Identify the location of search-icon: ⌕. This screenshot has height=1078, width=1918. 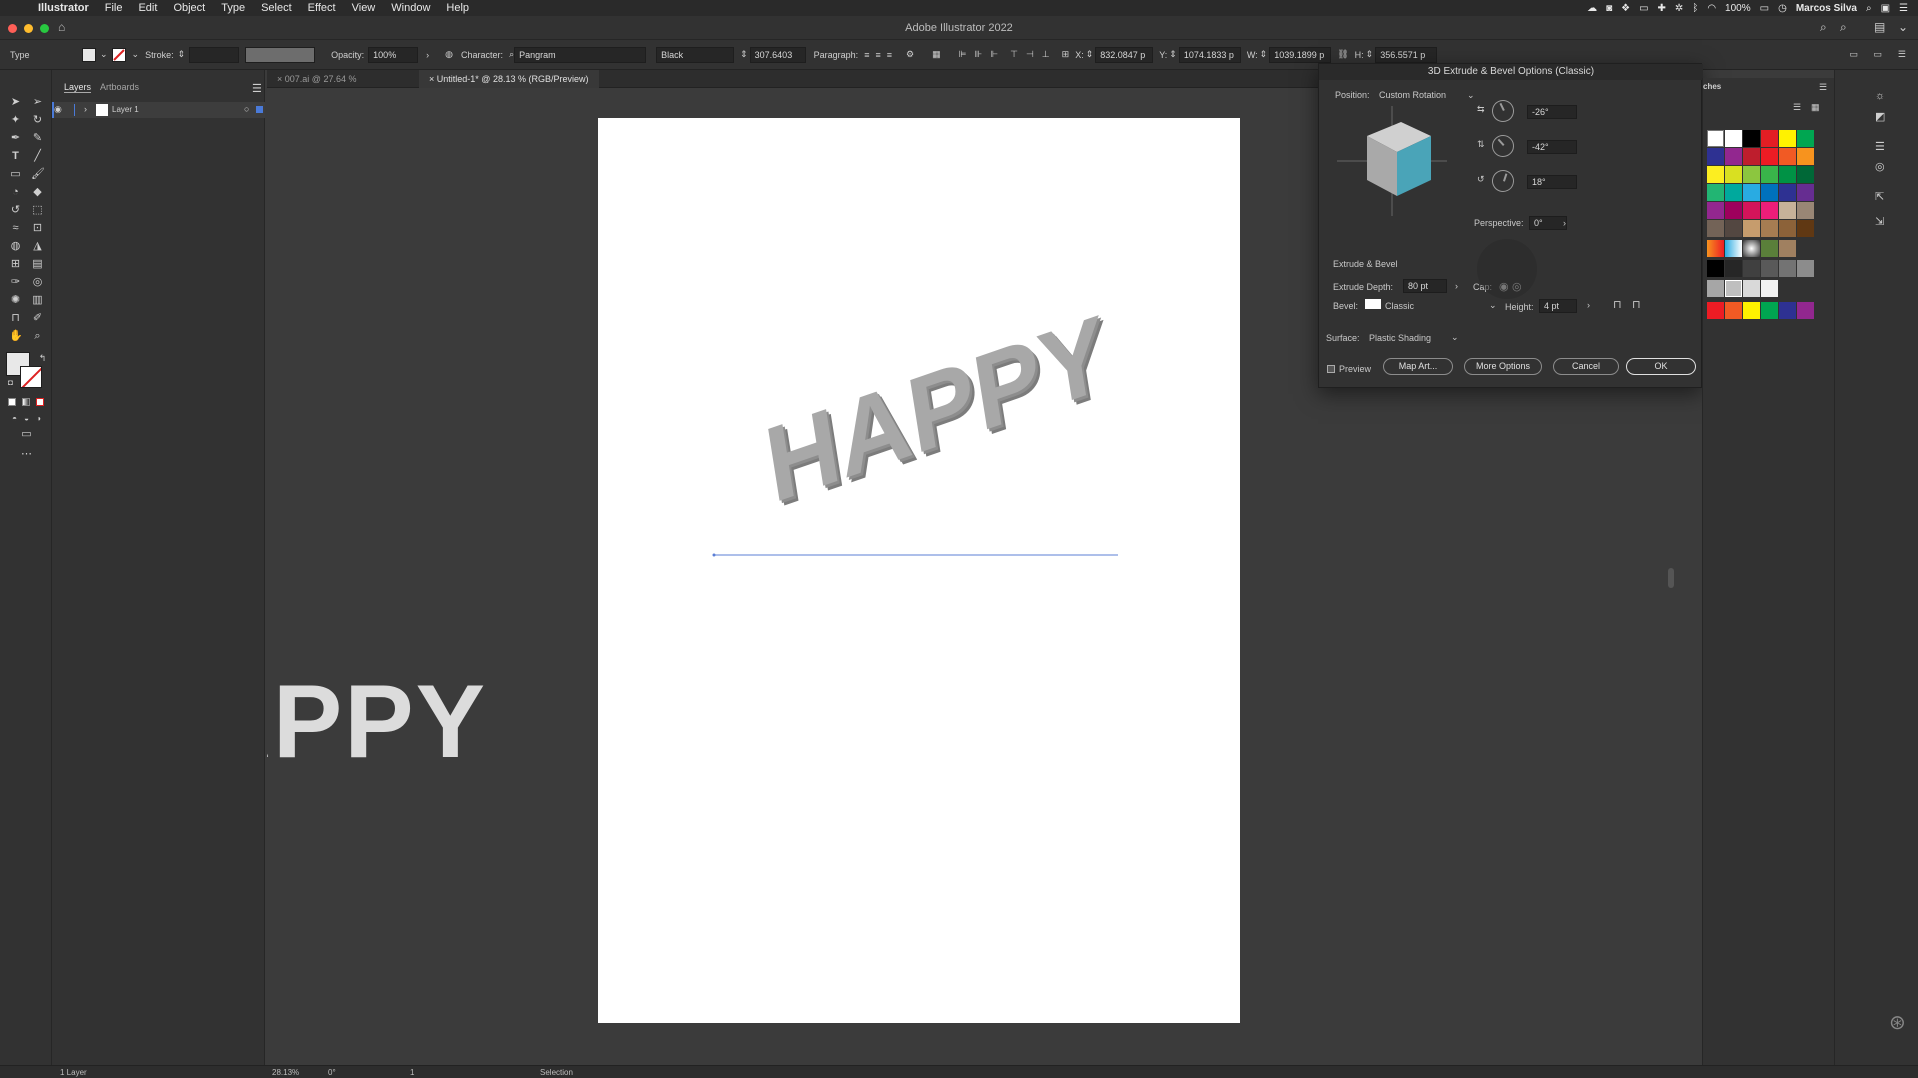
(1869, 8).